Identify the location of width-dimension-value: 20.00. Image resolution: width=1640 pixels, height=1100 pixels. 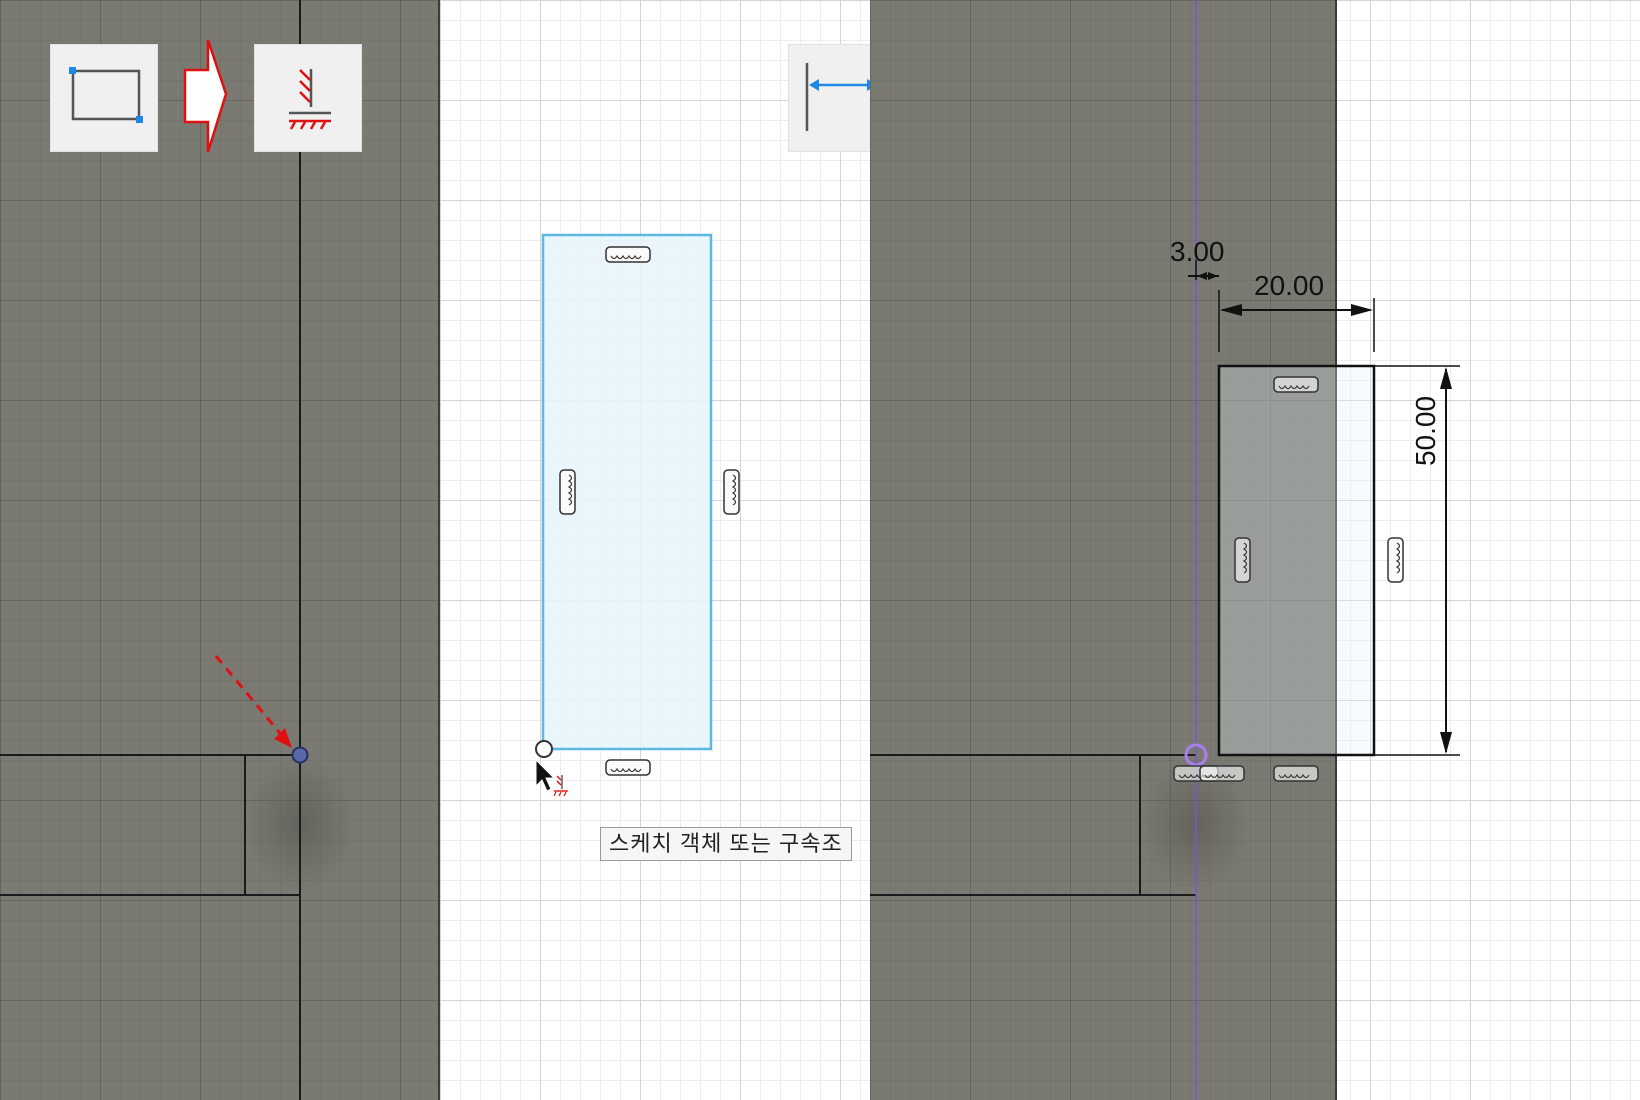
(1289, 286).